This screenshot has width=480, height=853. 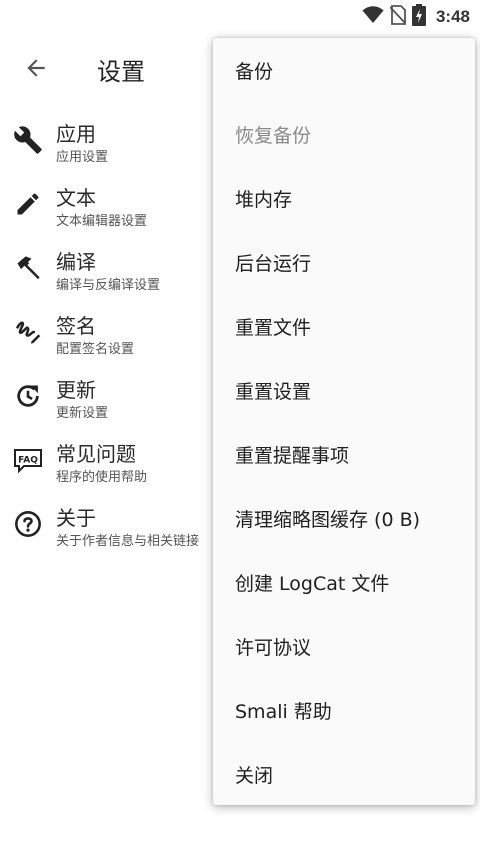 I want to click on settings-item-title: 更新, so click(x=76, y=390).